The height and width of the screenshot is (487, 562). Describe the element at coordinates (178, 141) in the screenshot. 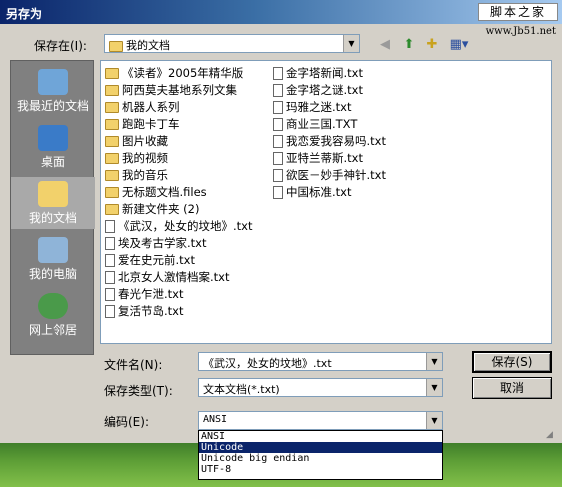

I see `list-item: 图片收藏` at that location.